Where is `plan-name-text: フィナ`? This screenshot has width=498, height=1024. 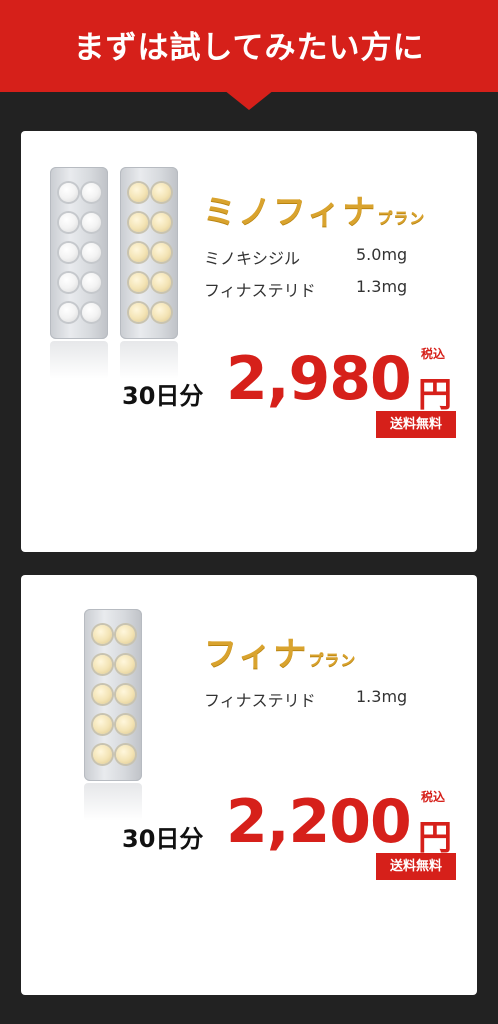 plan-name-text: フィナ is located at coordinates (256, 653).